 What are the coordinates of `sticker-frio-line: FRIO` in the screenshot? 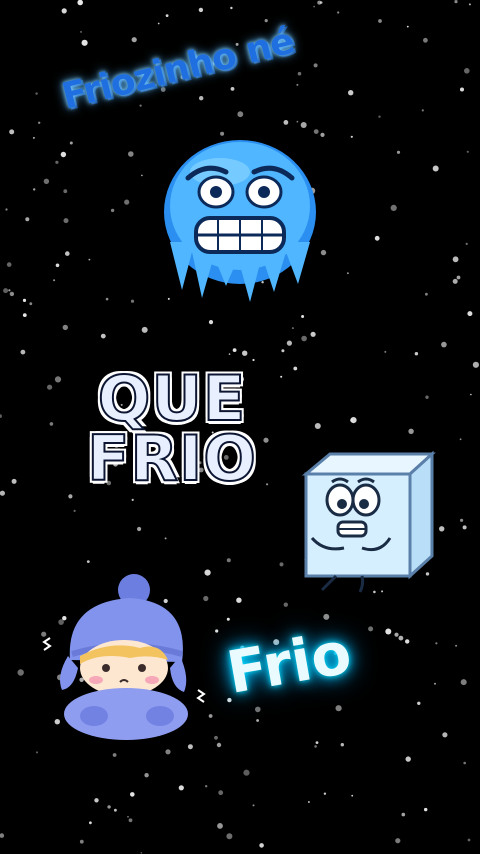 It's located at (171, 458).